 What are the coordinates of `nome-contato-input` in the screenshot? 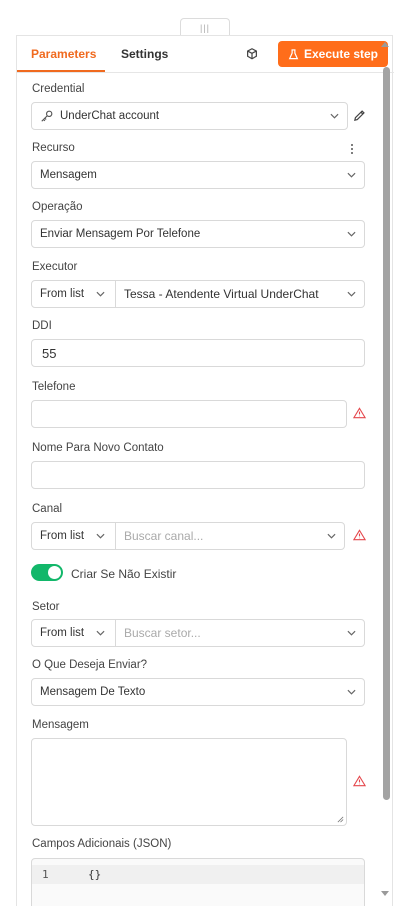 It's located at (198, 475).